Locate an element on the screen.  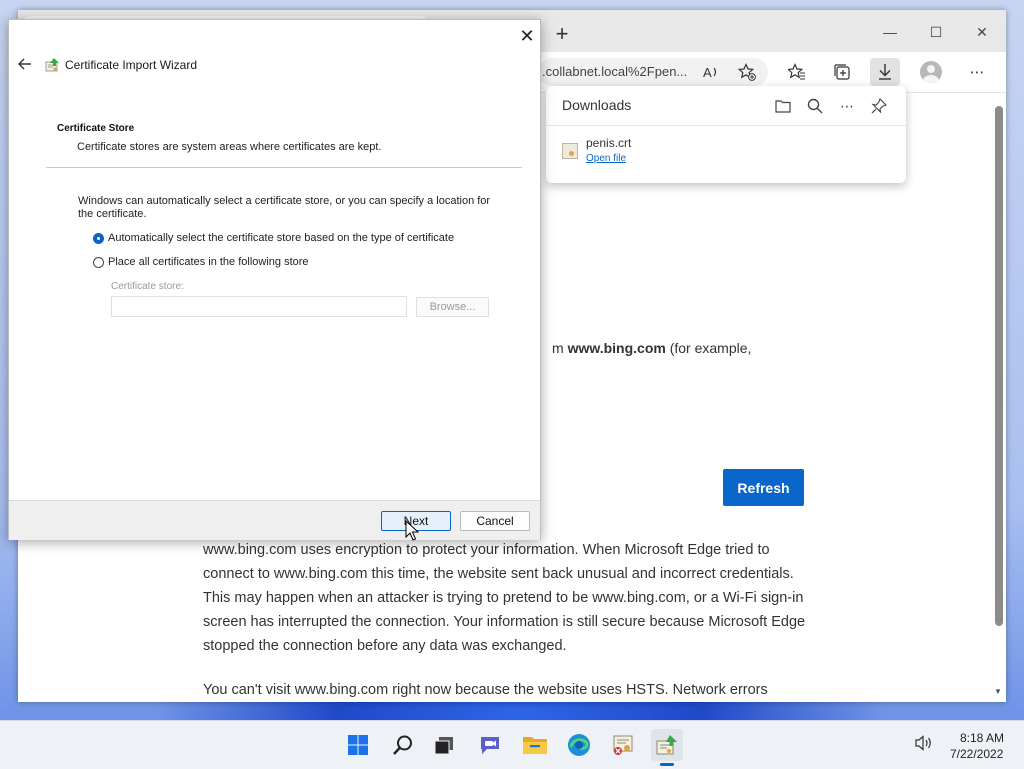
svg-text: A is located at coordinates (707, 72).